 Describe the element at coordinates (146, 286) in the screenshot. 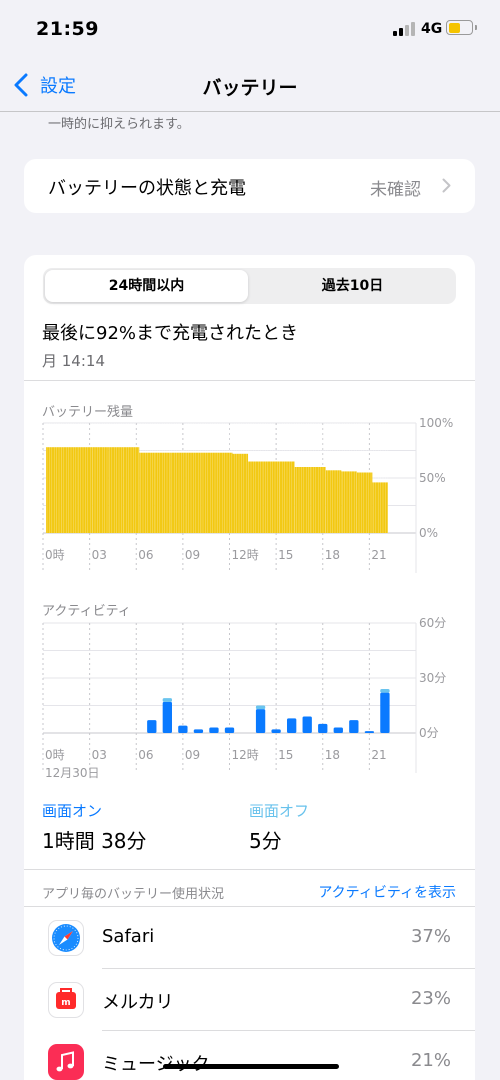

I see `segment-24-hours: 24時間以内` at that location.